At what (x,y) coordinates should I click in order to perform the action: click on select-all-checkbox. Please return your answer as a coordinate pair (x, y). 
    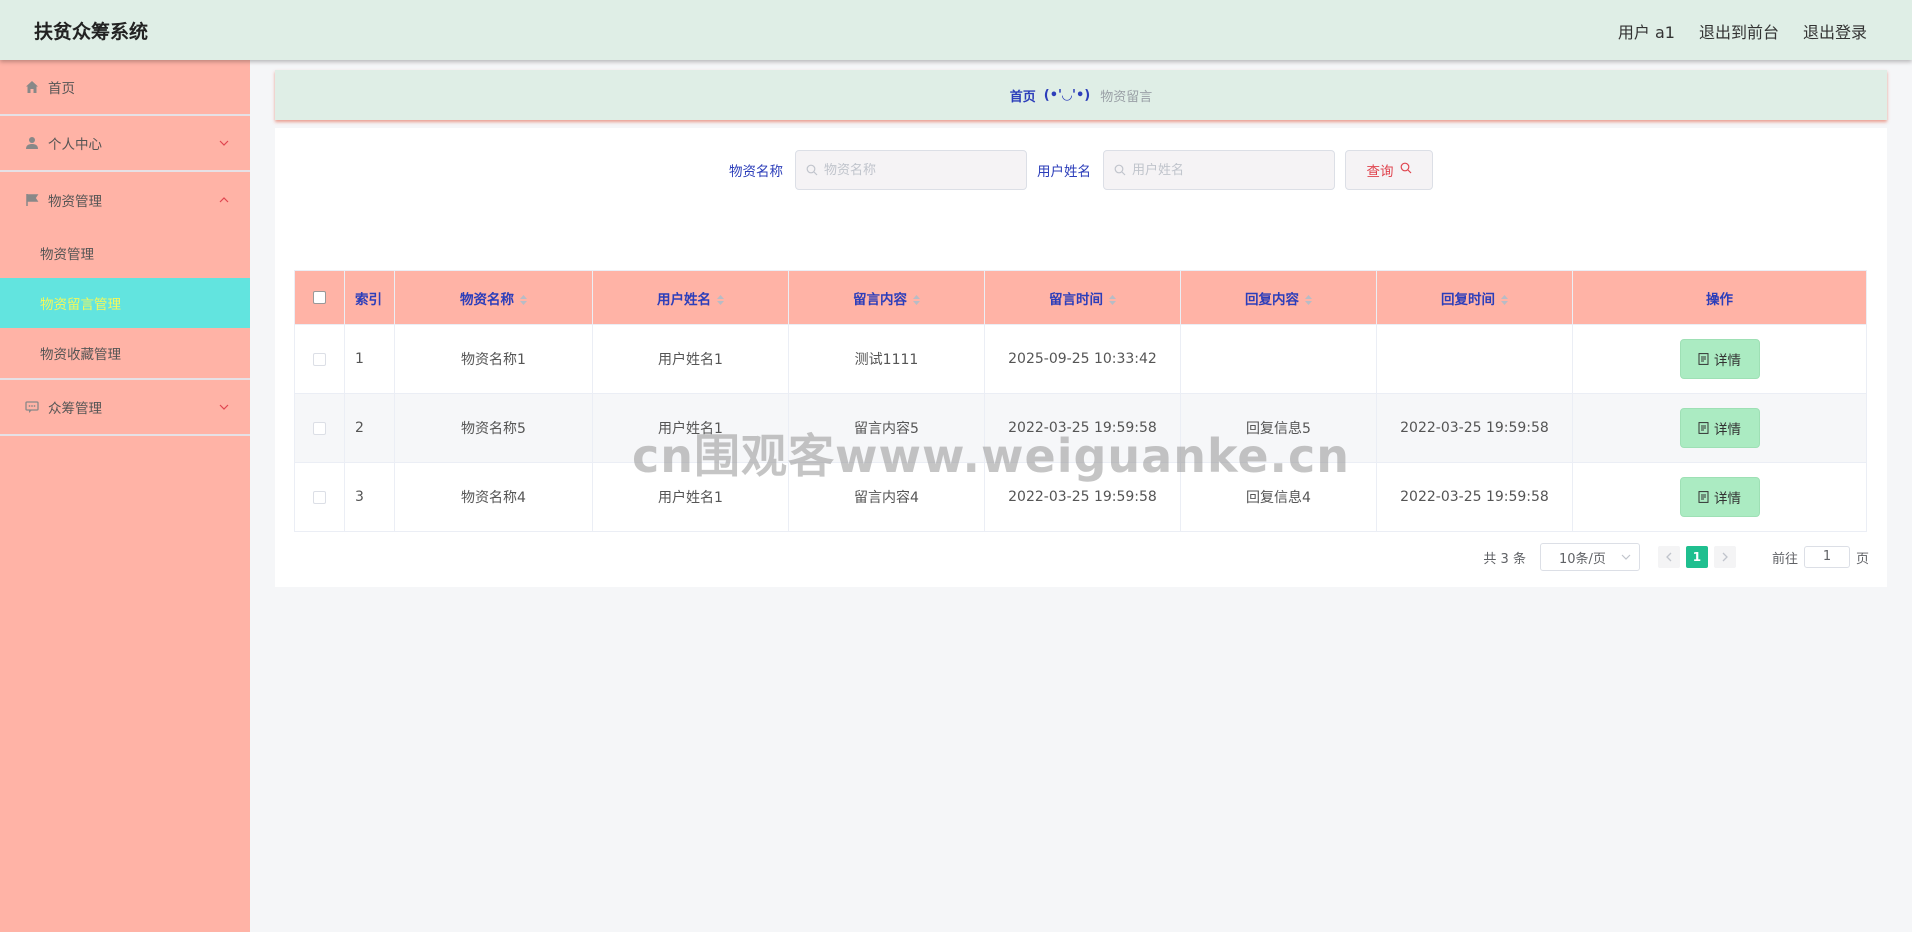
    Looking at the image, I should click on (319, 297).